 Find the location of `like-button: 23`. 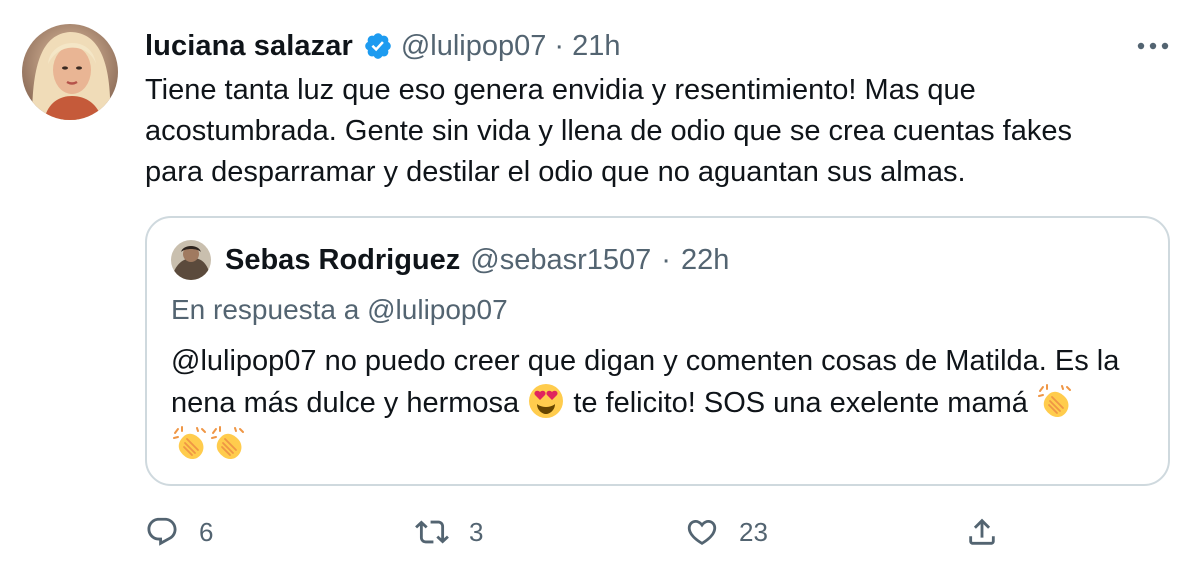

like-button: 23 is located at coordinates (726, 532).